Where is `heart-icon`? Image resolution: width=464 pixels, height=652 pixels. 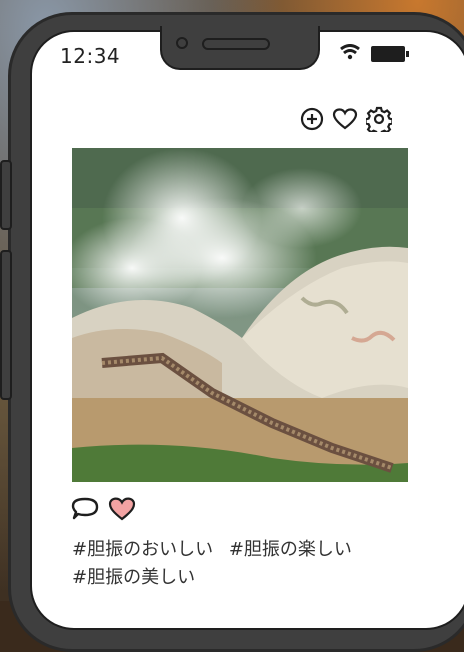
heart-icon is located at coordinates (345, 119).